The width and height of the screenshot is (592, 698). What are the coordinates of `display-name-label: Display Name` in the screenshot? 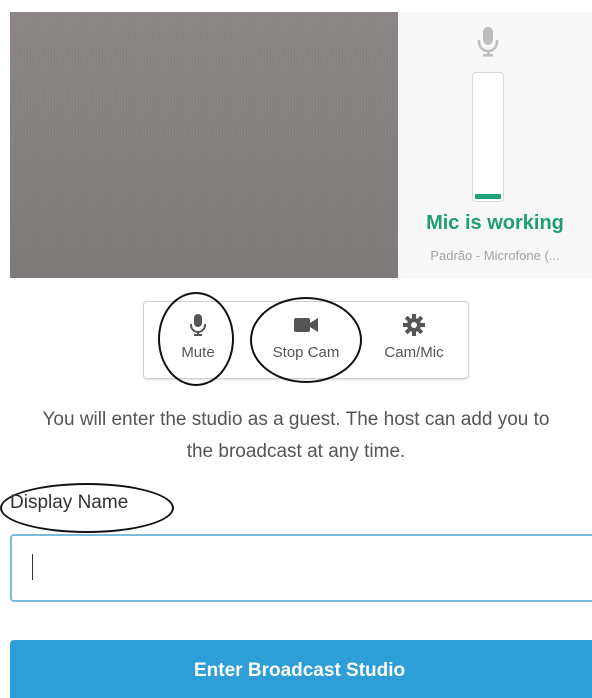 It's located at (69, 502).